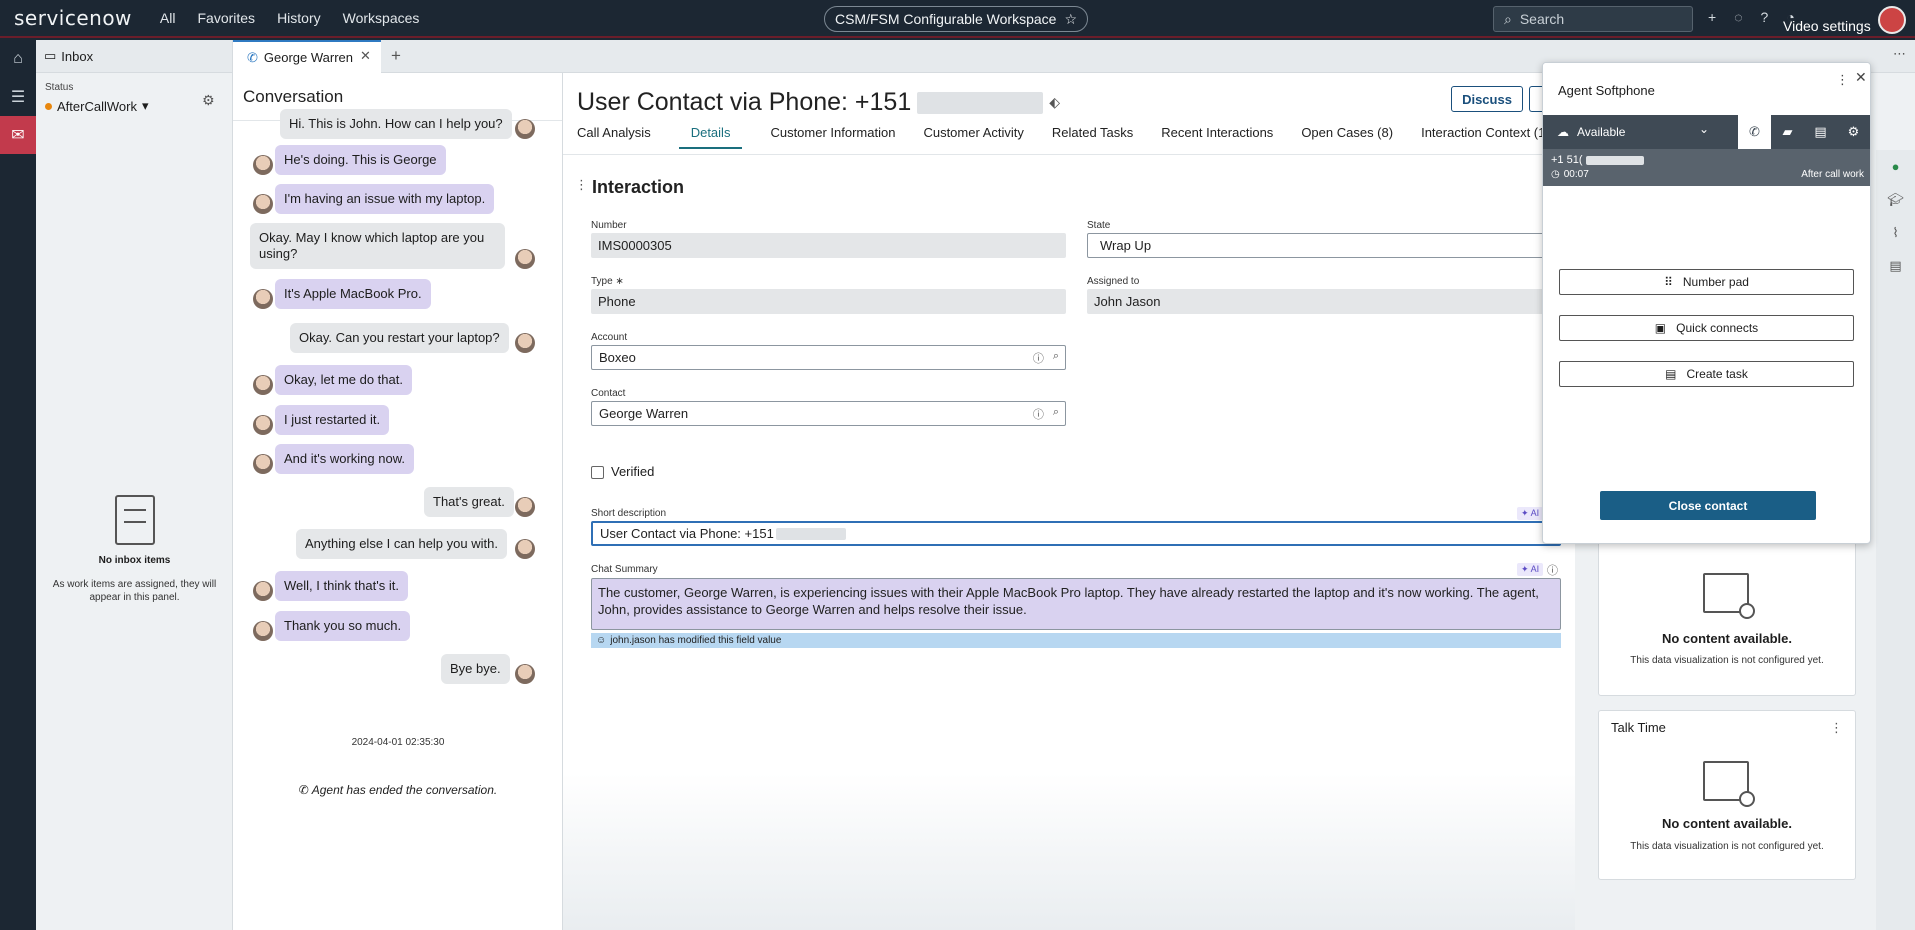  I want to click on tab-recent-interactions: Recent Interactions, so click(1217, 137).